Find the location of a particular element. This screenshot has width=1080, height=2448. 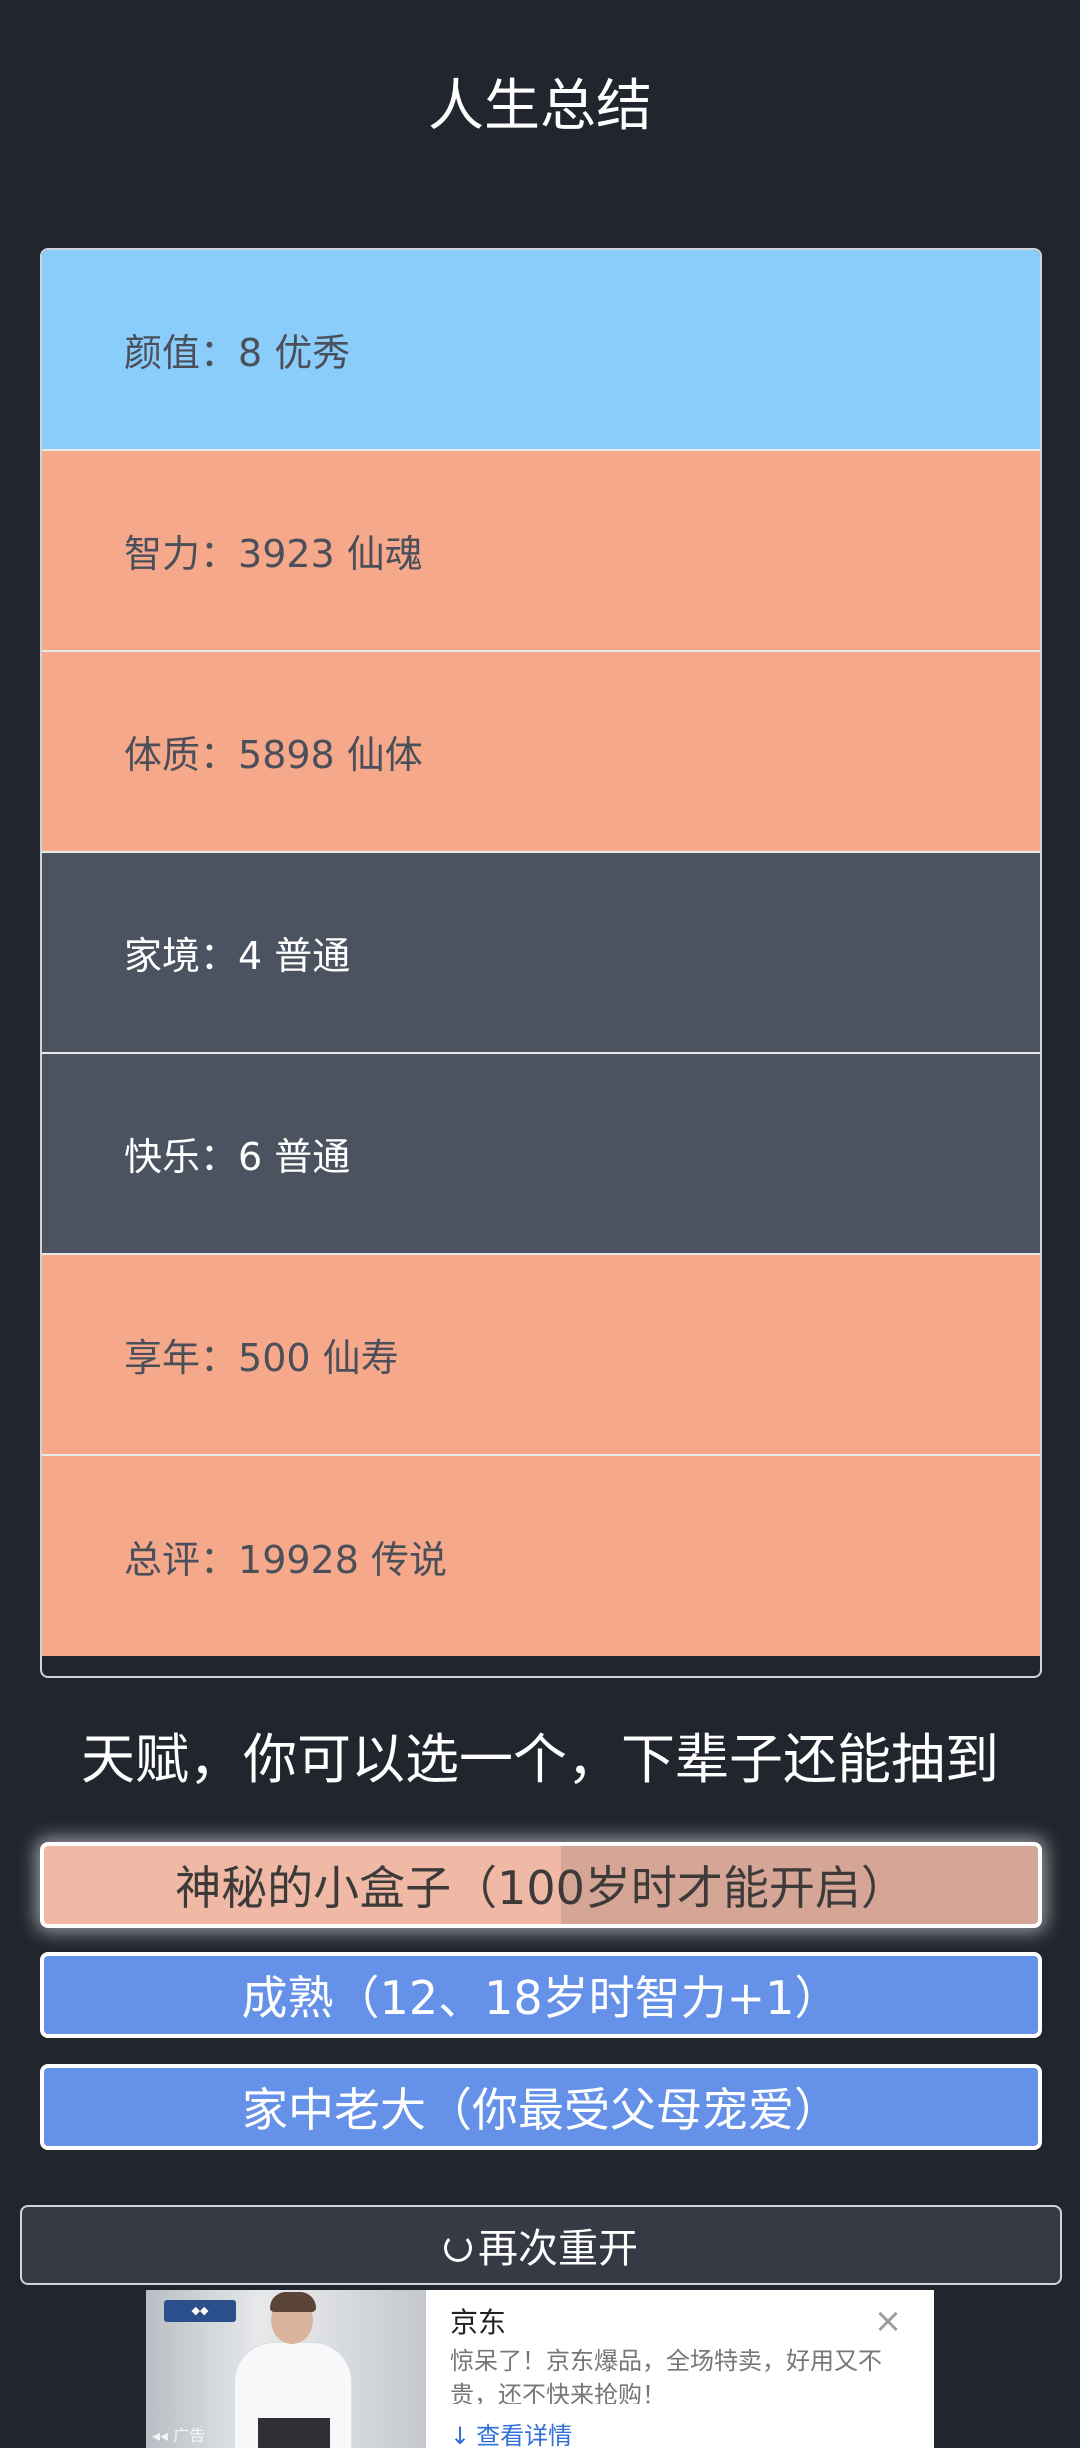

brand-logo: ◆◆ is located at coordinates (200, 2311).